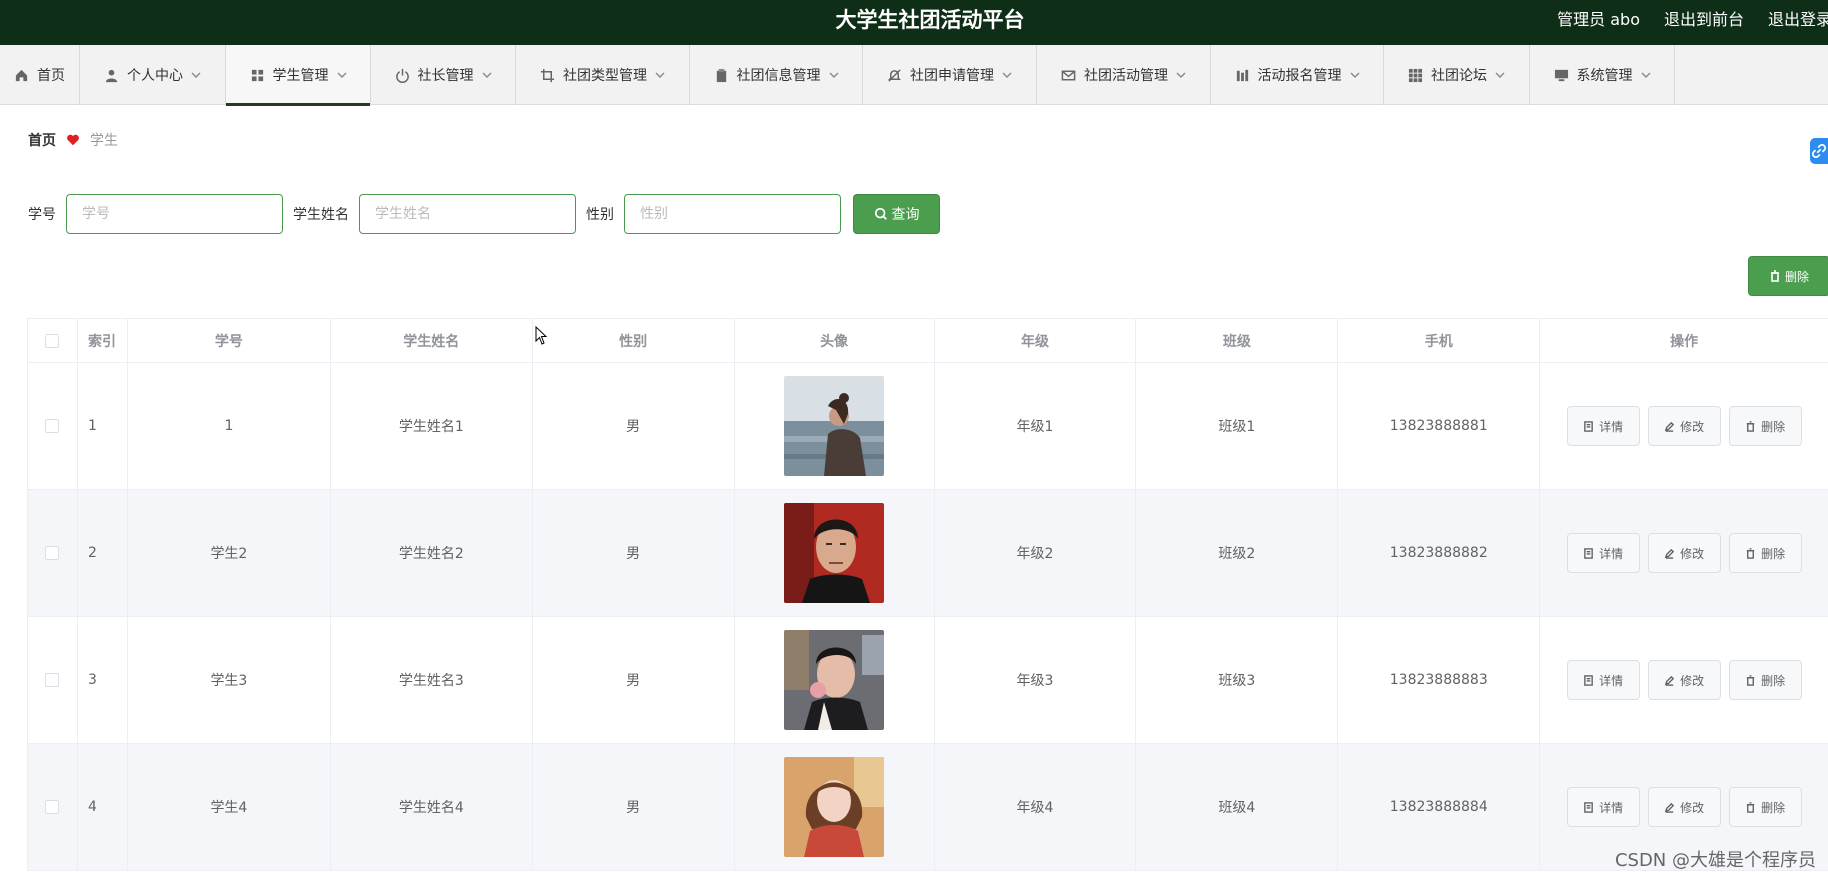 The height and width of the screenshot is (878, 1828). Describe the element at coordinates (1602, 75) in the screenshot. I see `nav-item-system-management: 系统管理` at that location.